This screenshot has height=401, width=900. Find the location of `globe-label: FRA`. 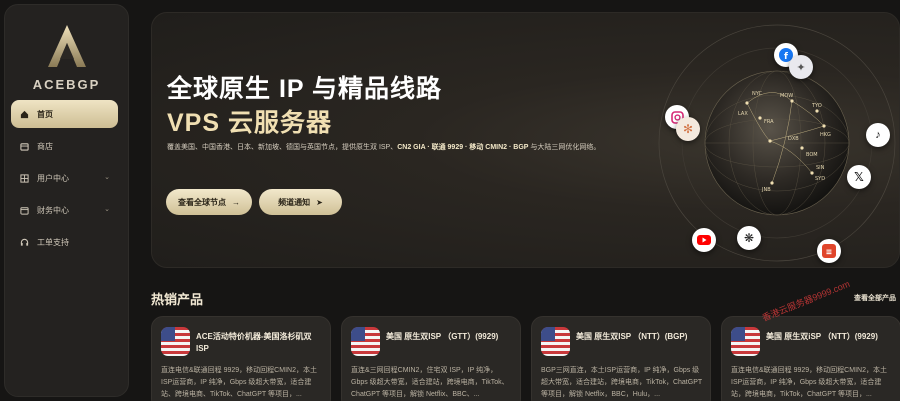

globe-label: FRA is located at coordinates (769, 122).